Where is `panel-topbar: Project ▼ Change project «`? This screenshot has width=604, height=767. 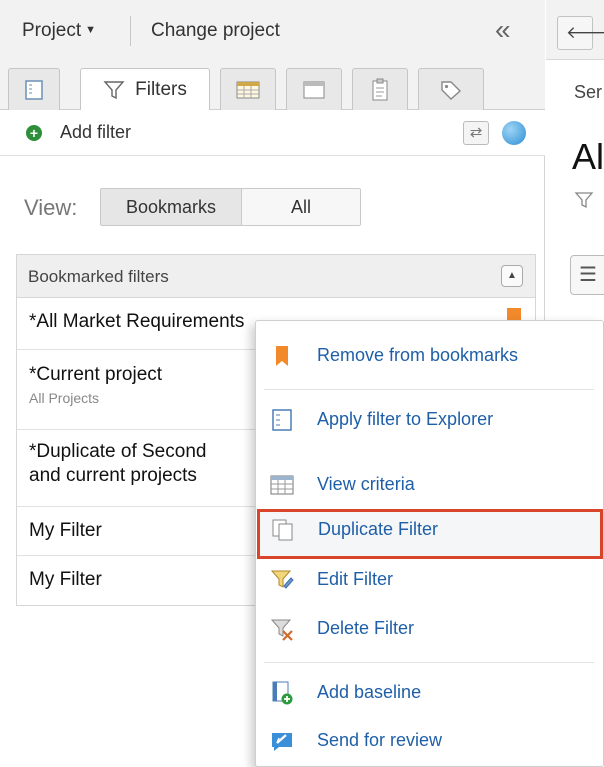 panel-topbar: Project ▼ Change project « is located at coordinates (272, 30).